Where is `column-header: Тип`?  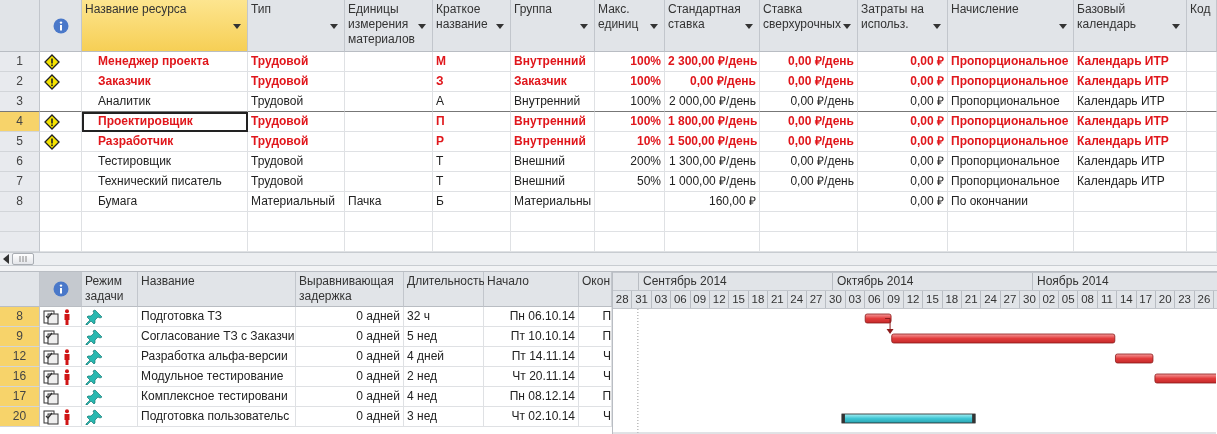 column-header: Тип is located at coordinates (296, 26).